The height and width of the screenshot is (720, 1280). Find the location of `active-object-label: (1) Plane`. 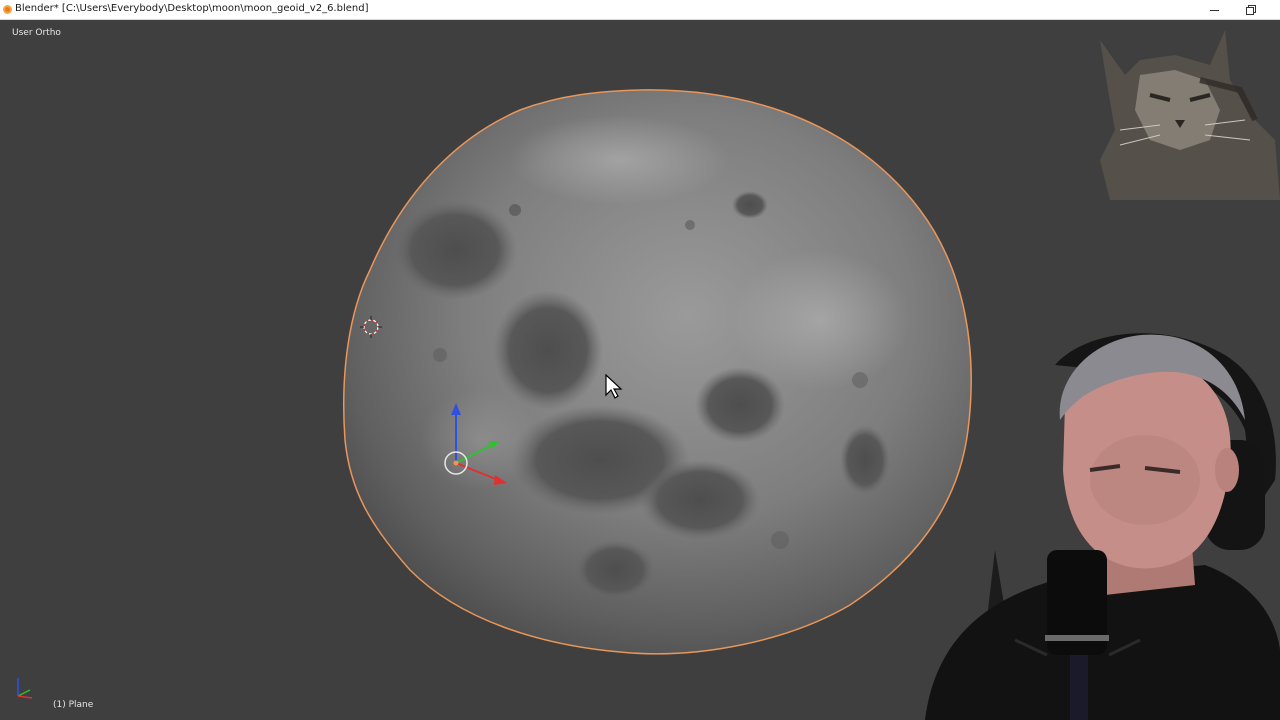

active-object-label: (1) Plane is located at coordinates (73, 705).